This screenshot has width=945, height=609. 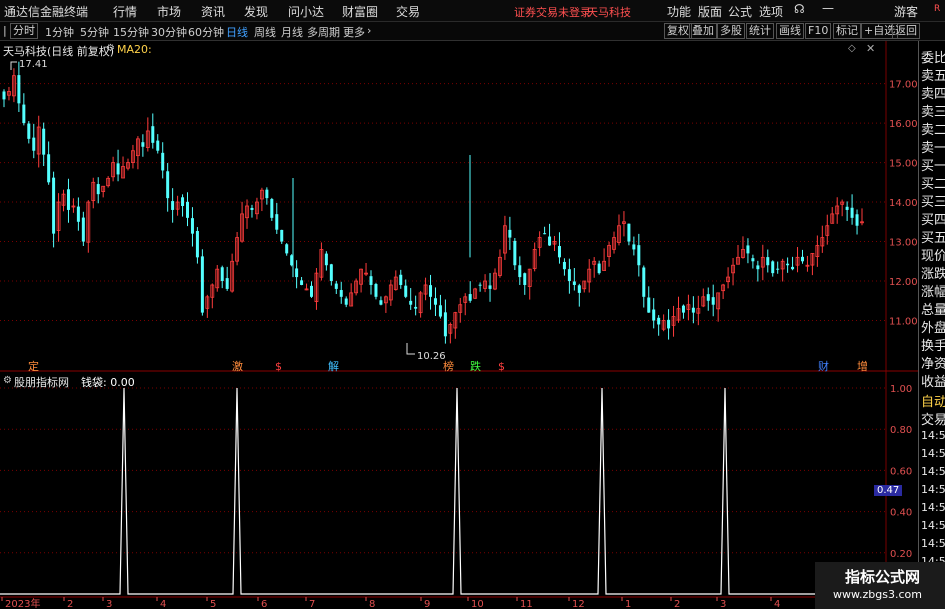 I want to click on menu-item-function: 功能, so click(x=679, y=11).